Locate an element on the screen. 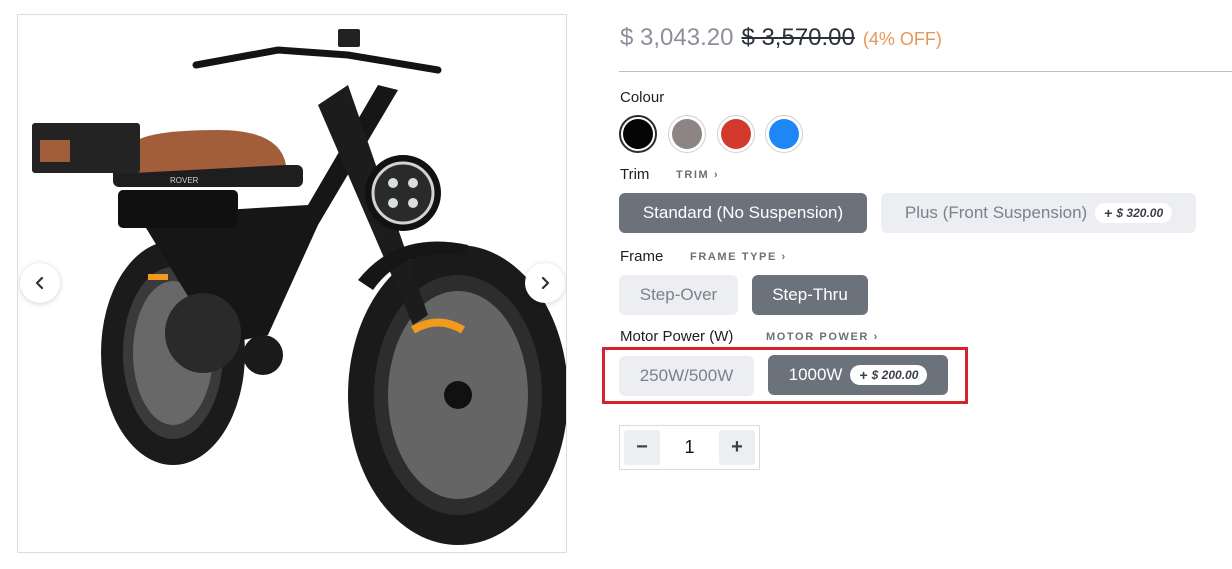 The width and height of the screenshot is (1232, 569). frame-type-info-link: FRAME TYPE › is located at coordinates (738, 257).